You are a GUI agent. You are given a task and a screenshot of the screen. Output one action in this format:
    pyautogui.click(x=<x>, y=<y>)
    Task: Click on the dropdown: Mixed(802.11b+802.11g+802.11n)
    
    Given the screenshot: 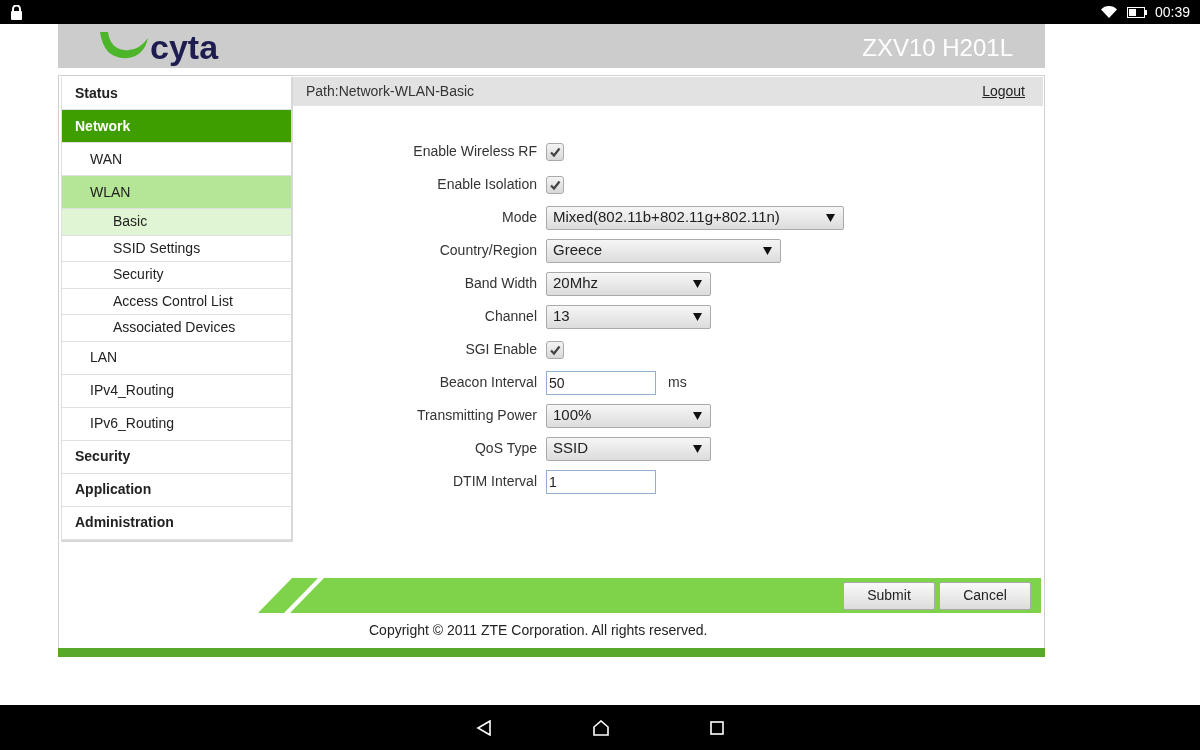 What is the action you would take?
    pyautogui.click(x=695, y=217)
    